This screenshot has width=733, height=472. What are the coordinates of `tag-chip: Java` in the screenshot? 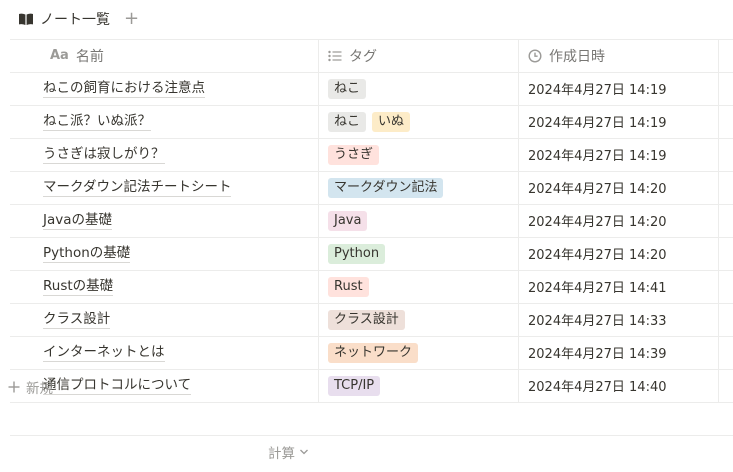 It's located at (348, 220).